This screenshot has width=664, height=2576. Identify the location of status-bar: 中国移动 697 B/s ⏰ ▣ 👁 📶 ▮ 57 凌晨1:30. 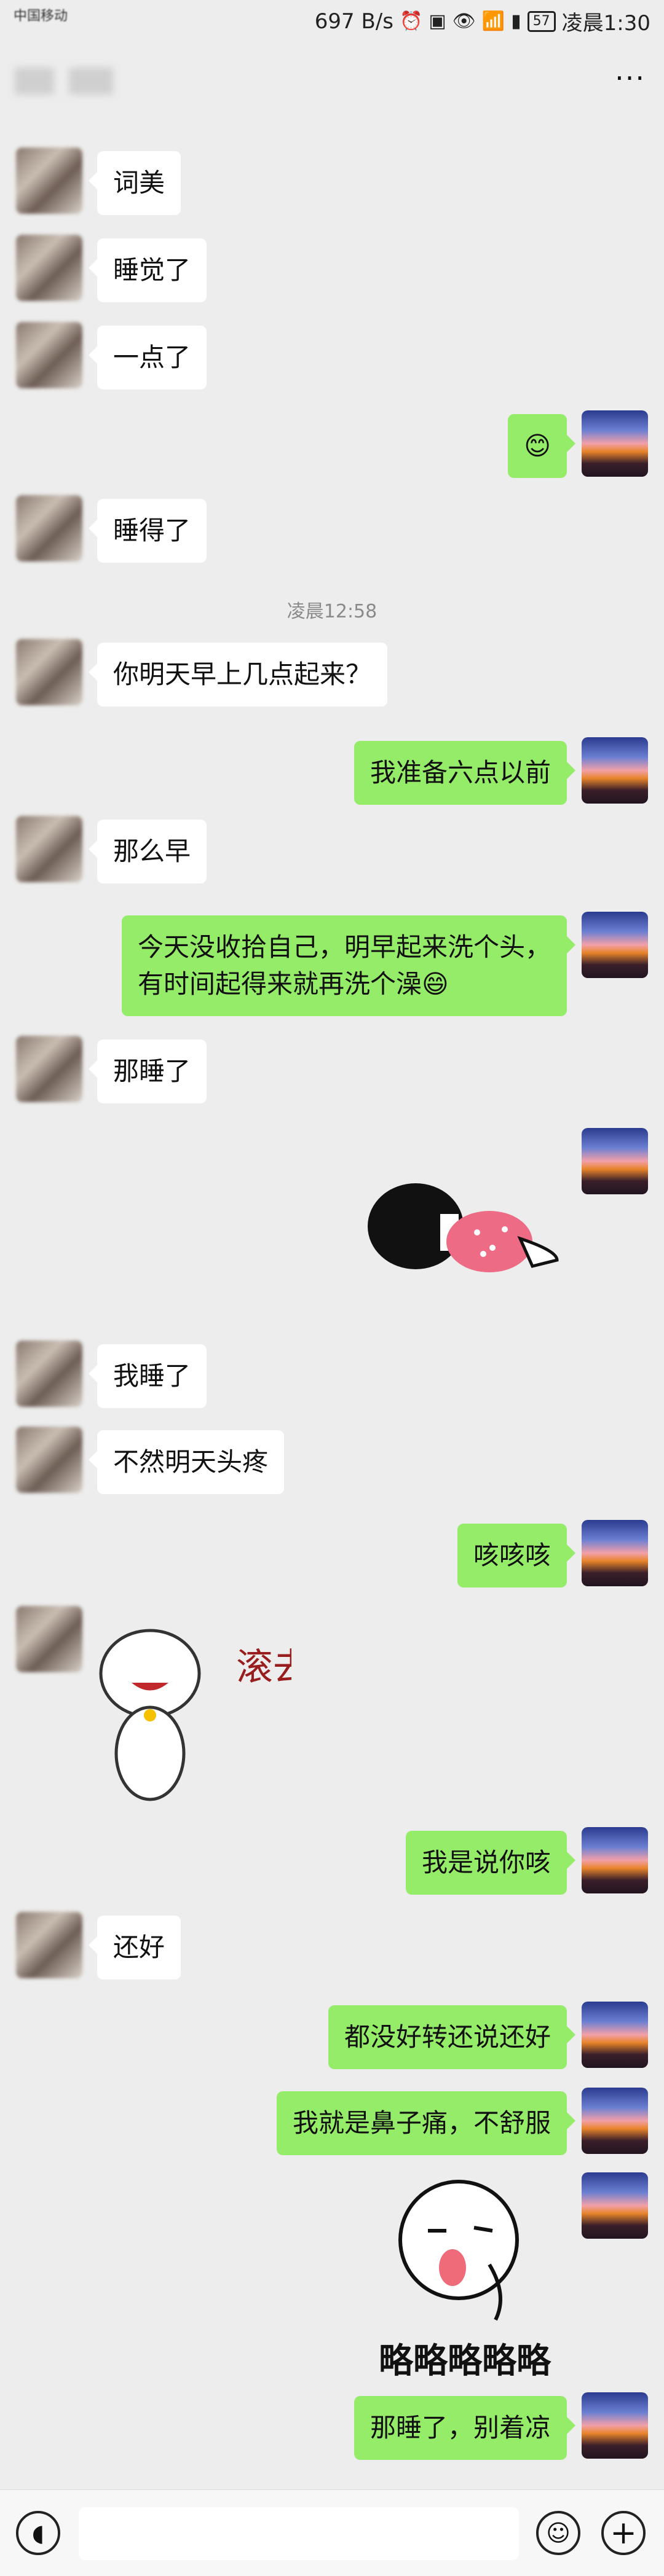
(332, 24).